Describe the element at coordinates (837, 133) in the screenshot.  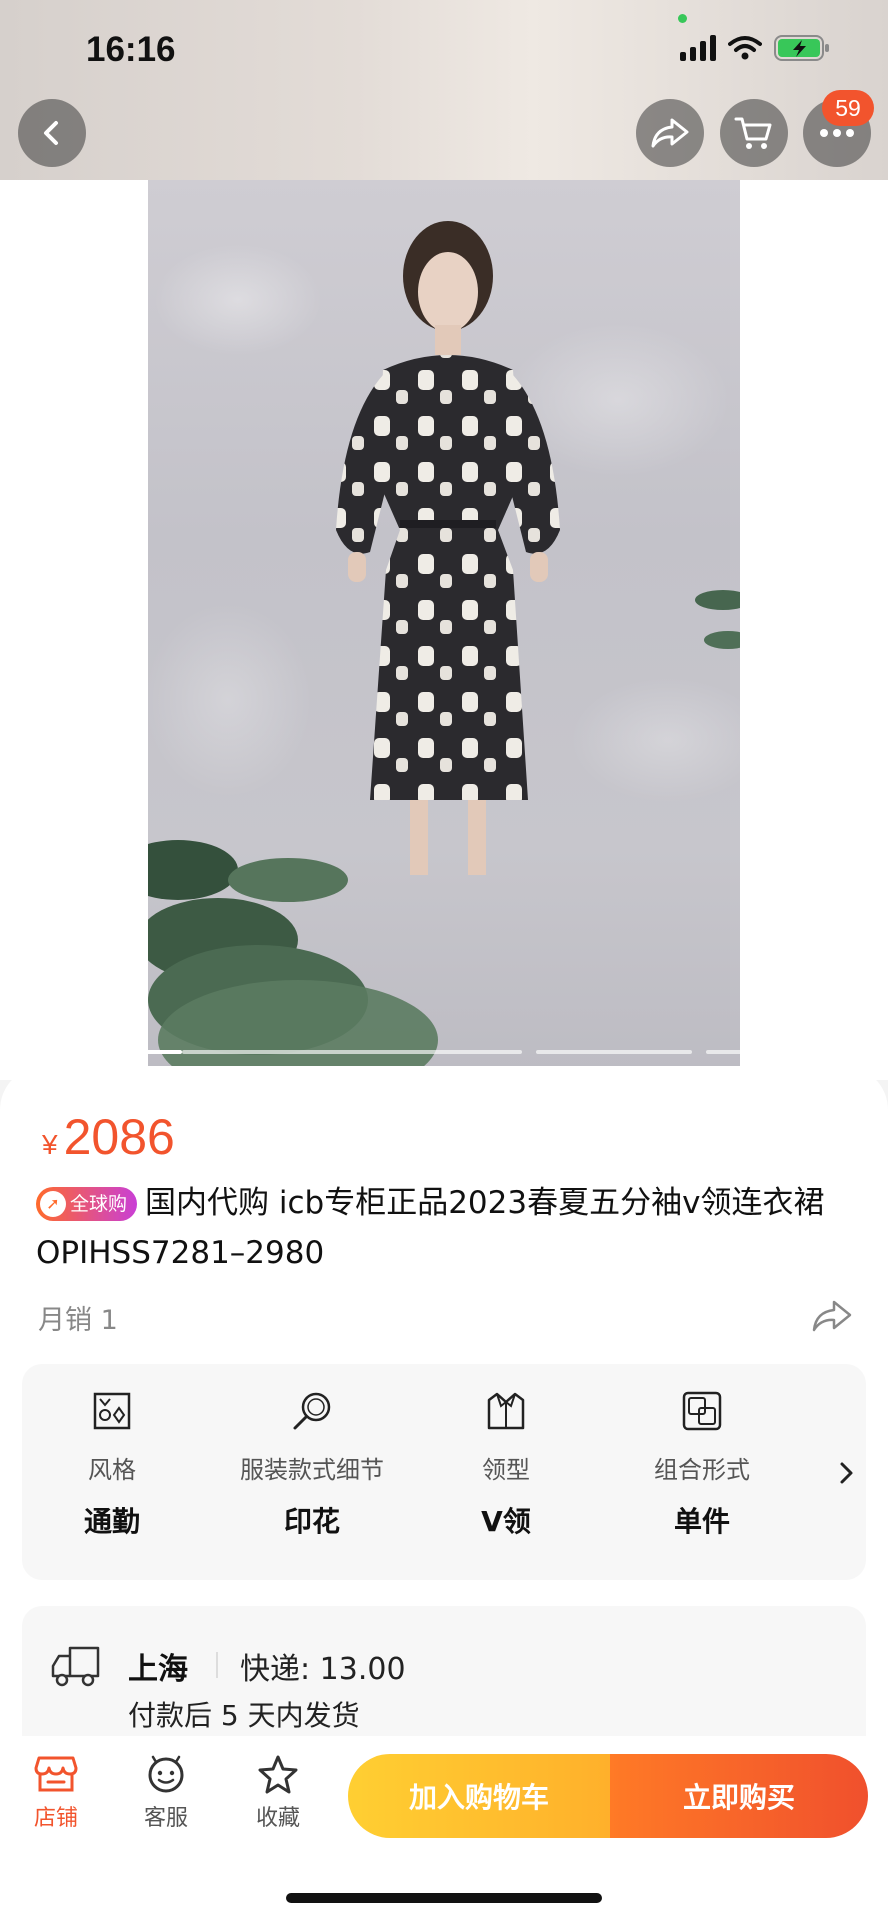
I see `more-dots-icon` at that location.